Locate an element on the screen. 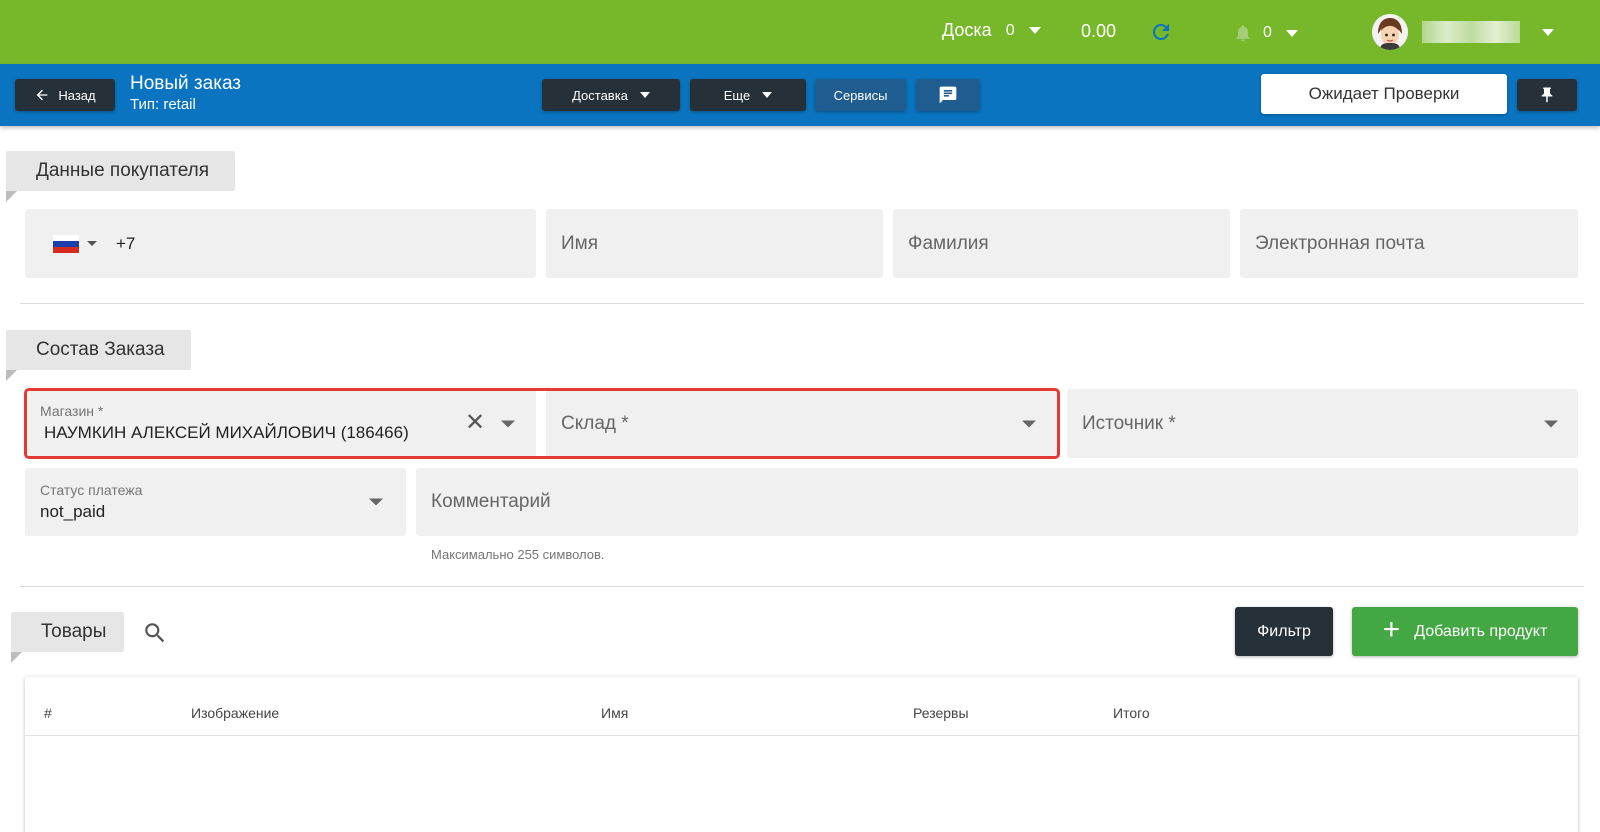 The image size is (1600, 832). arrow-left-icon is located at coordinates (42, 95).